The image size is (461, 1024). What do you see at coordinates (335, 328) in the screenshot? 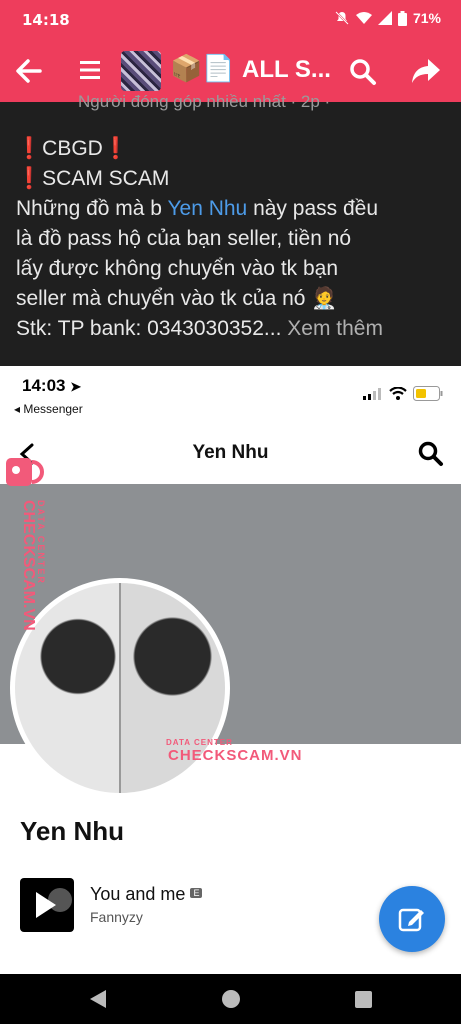
I see `see-more-link: Xem thêm` at bounding box center [335, 328].